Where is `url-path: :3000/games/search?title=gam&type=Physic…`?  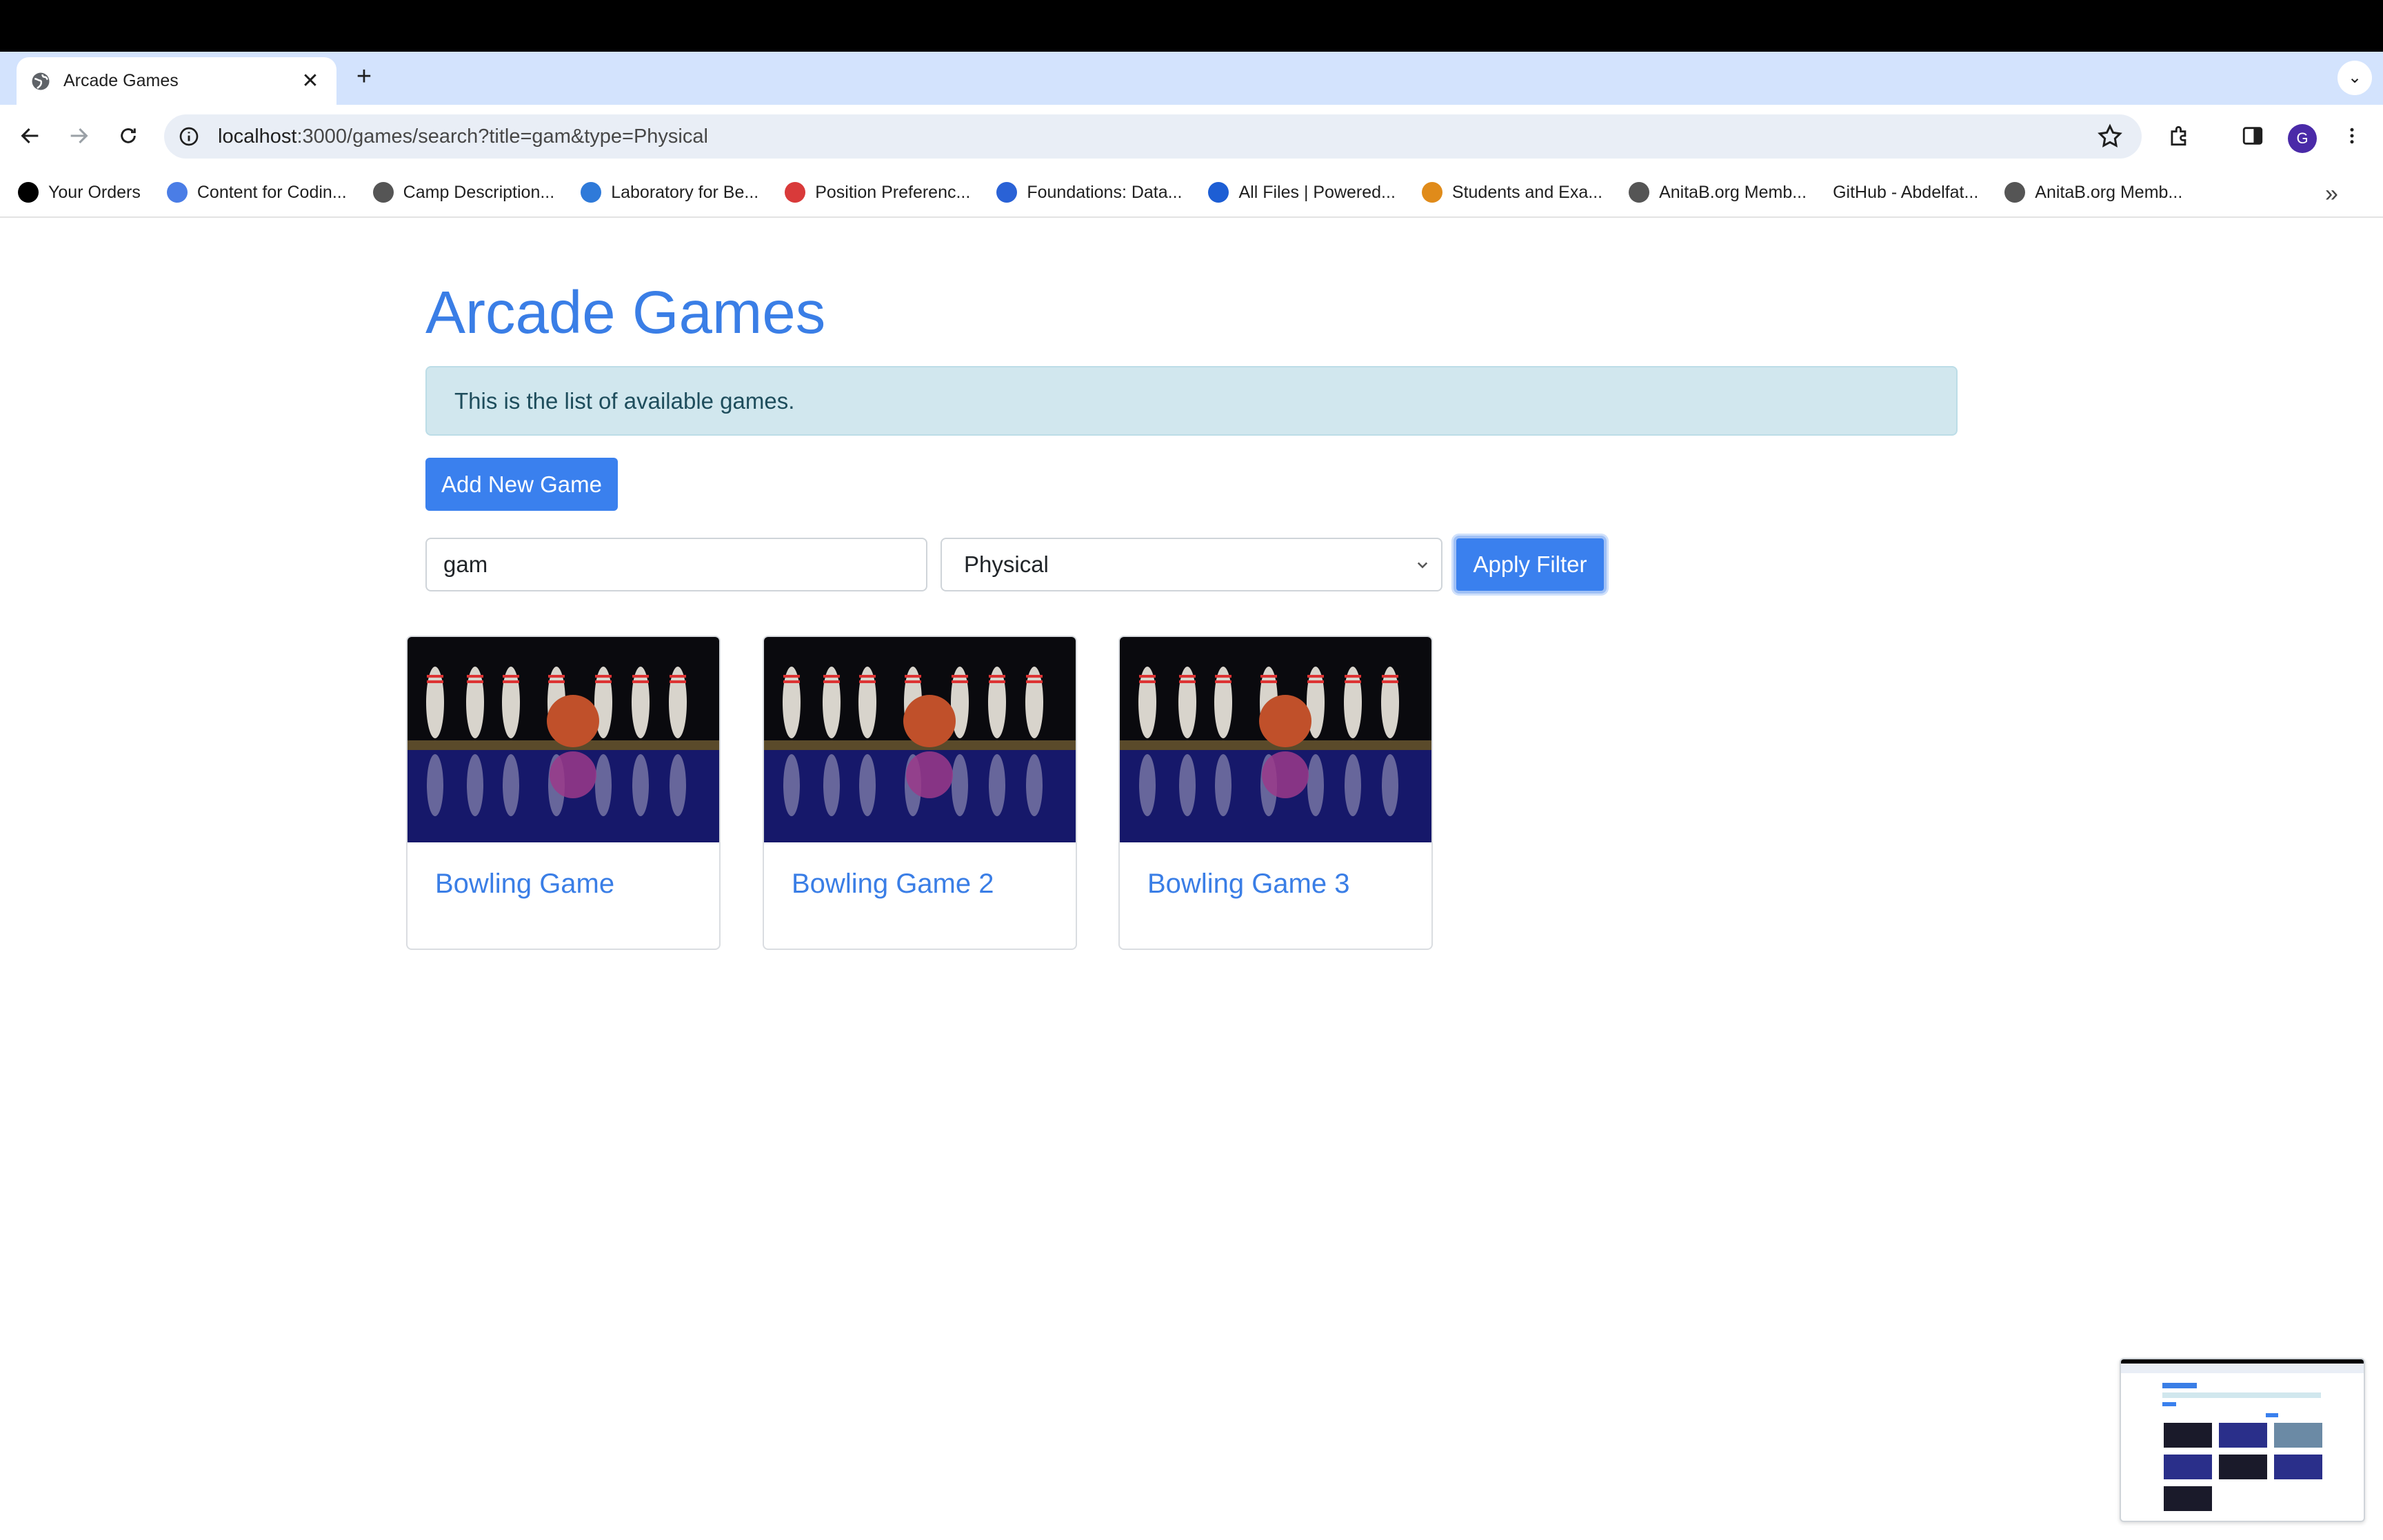
url-path: :3000/games/search?title=gam&type=Physic… is located at coordinates (502, 137).